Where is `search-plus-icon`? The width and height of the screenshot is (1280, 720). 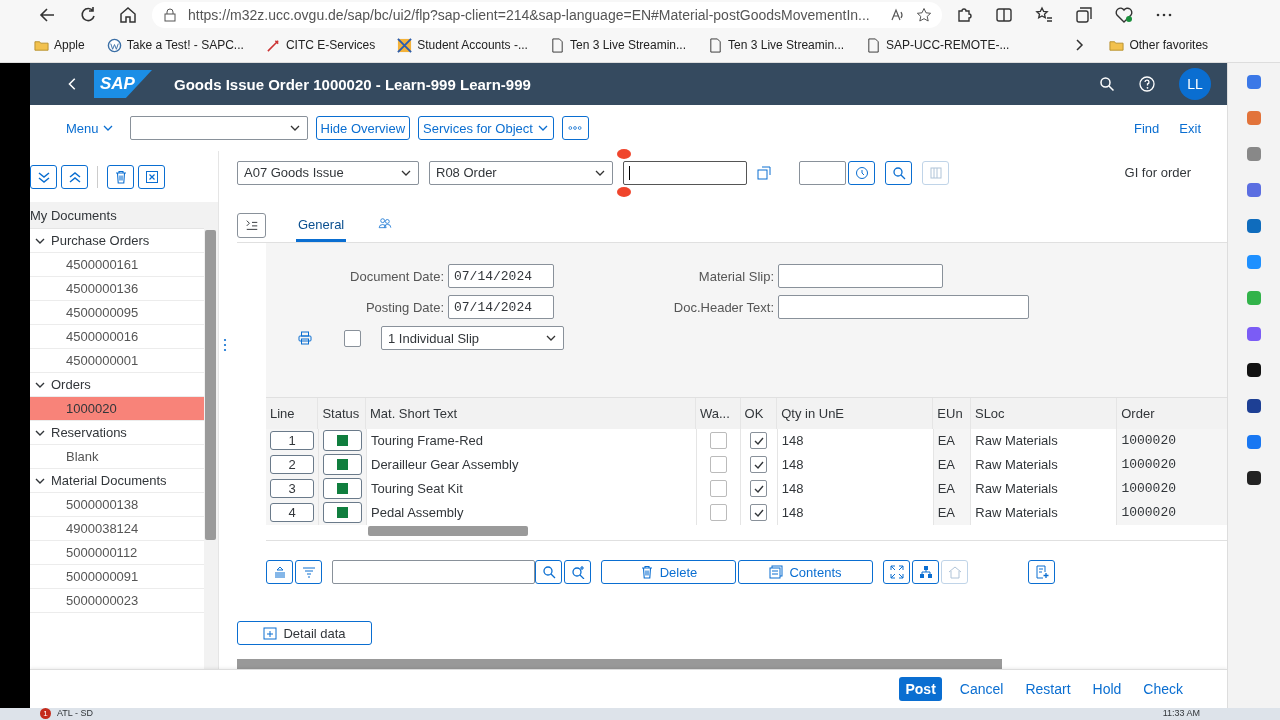
search-plus-icon is located at coordinates (577, 572).